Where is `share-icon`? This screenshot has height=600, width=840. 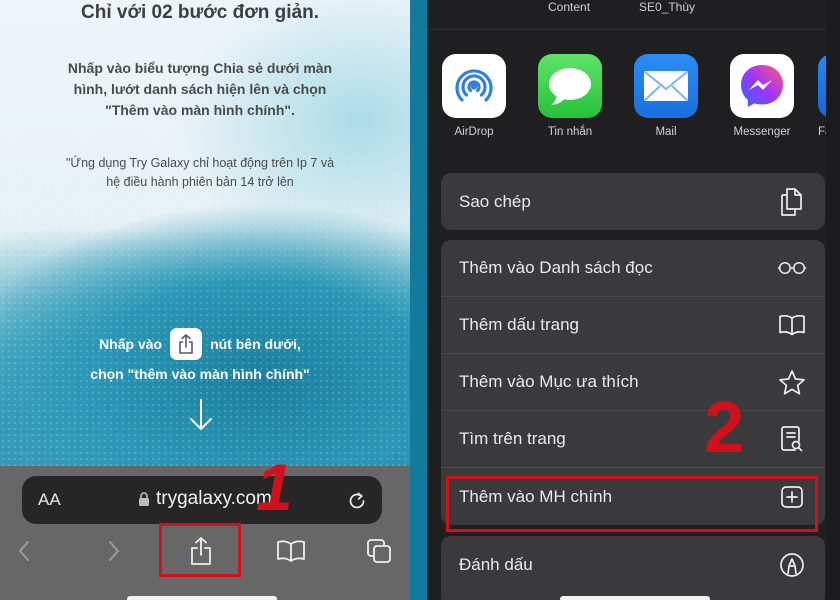 share-icon is located at coordinates (186, 344).